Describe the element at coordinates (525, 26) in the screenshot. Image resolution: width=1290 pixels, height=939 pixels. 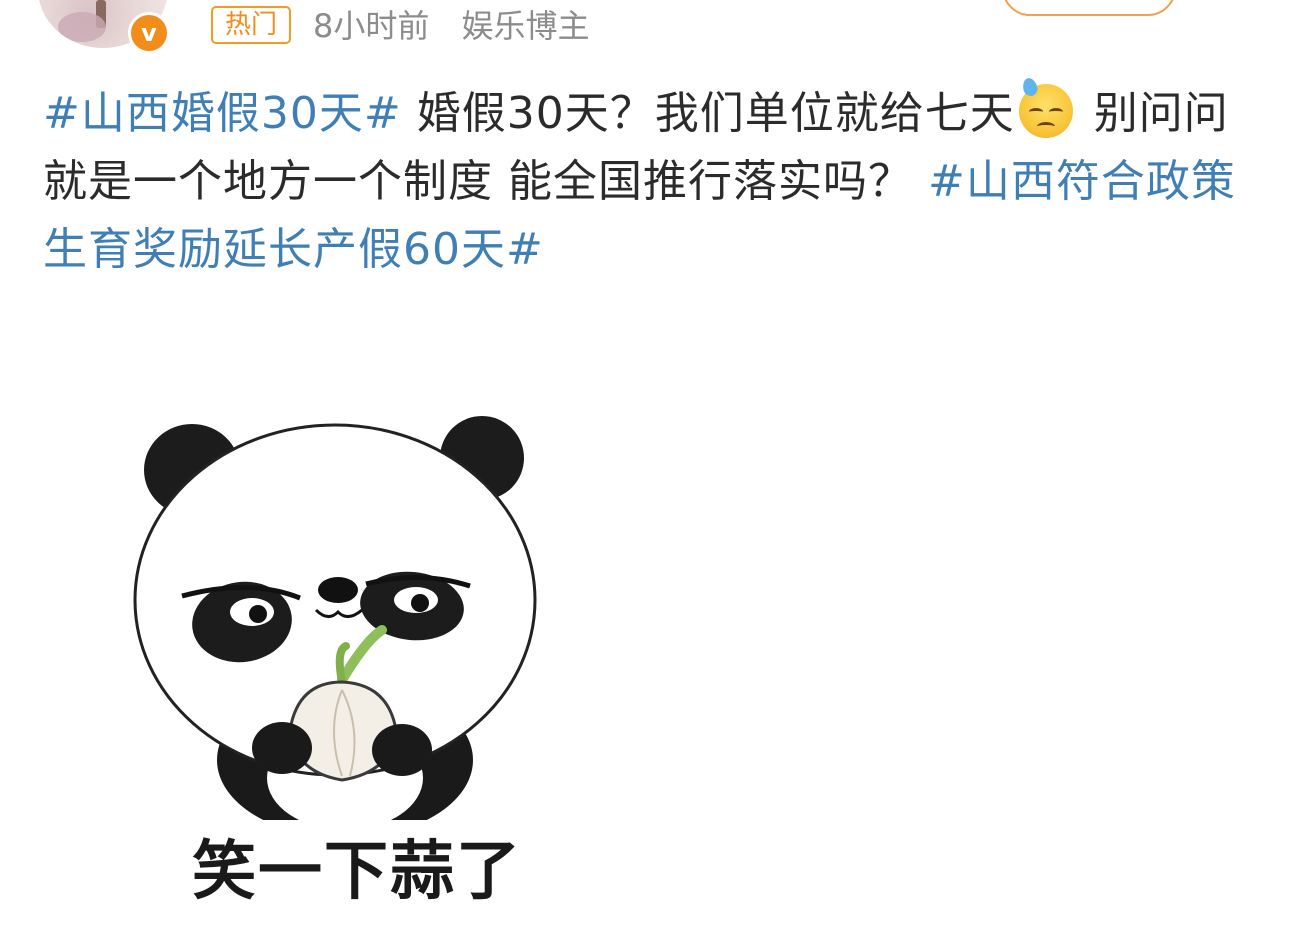
I see `author-type: 娱乐博主` at that location.